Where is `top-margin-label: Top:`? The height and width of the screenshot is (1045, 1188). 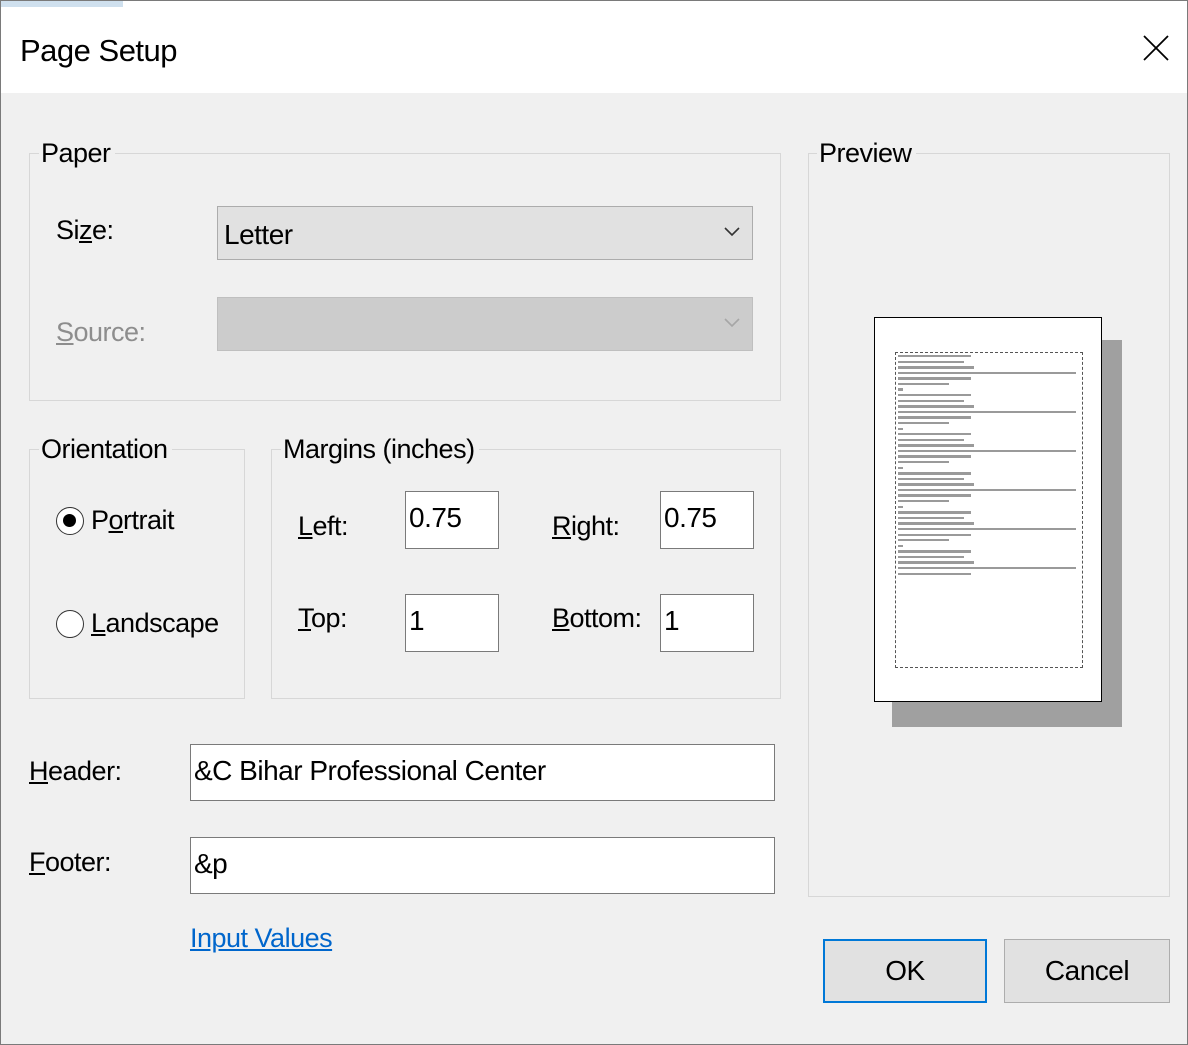 top-margin-label: Top: is located at coordinates (323, 618).